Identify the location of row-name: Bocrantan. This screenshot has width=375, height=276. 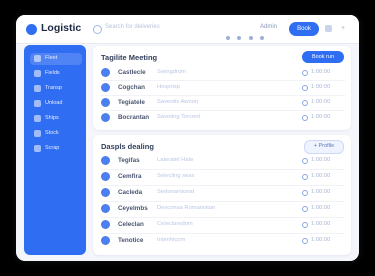
(134, 117).